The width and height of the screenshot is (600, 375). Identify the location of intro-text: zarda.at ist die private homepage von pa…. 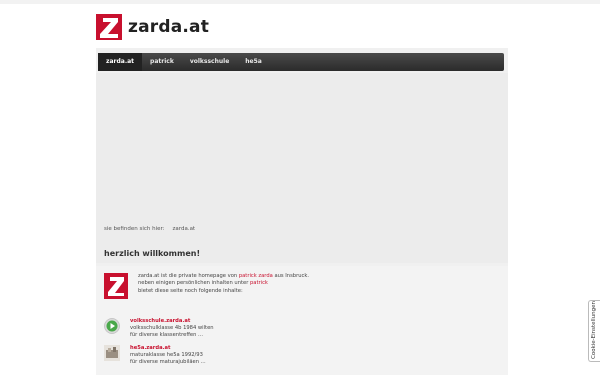
(223, 286).